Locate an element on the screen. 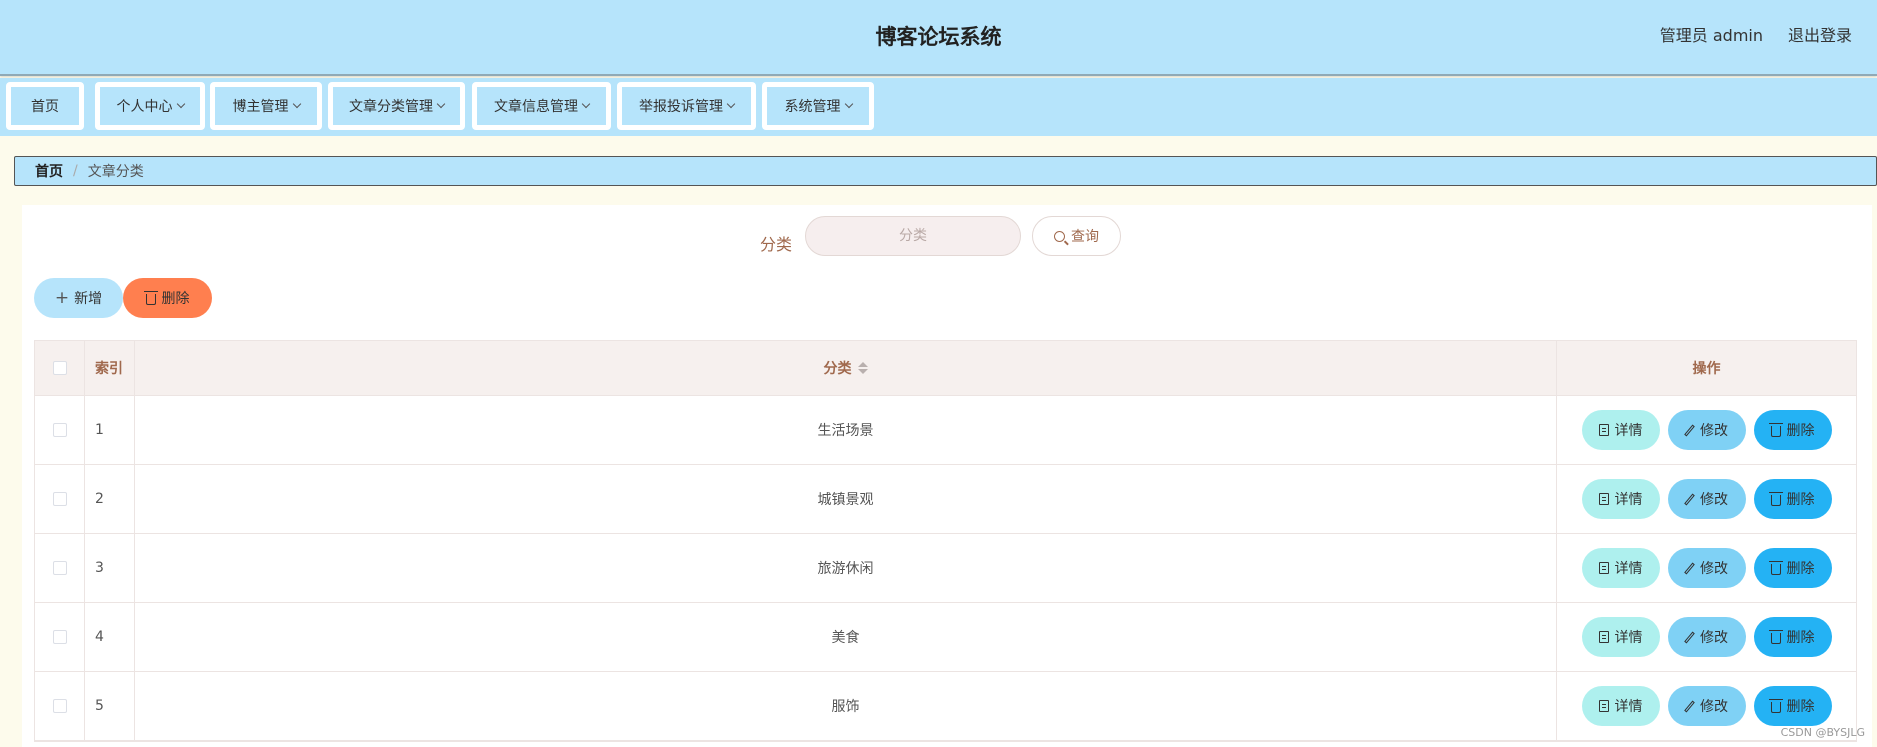 The image size is (1877, 747). table-row: 1 生活场景 详情 修改 删除 is located at coordinates (945, 430).